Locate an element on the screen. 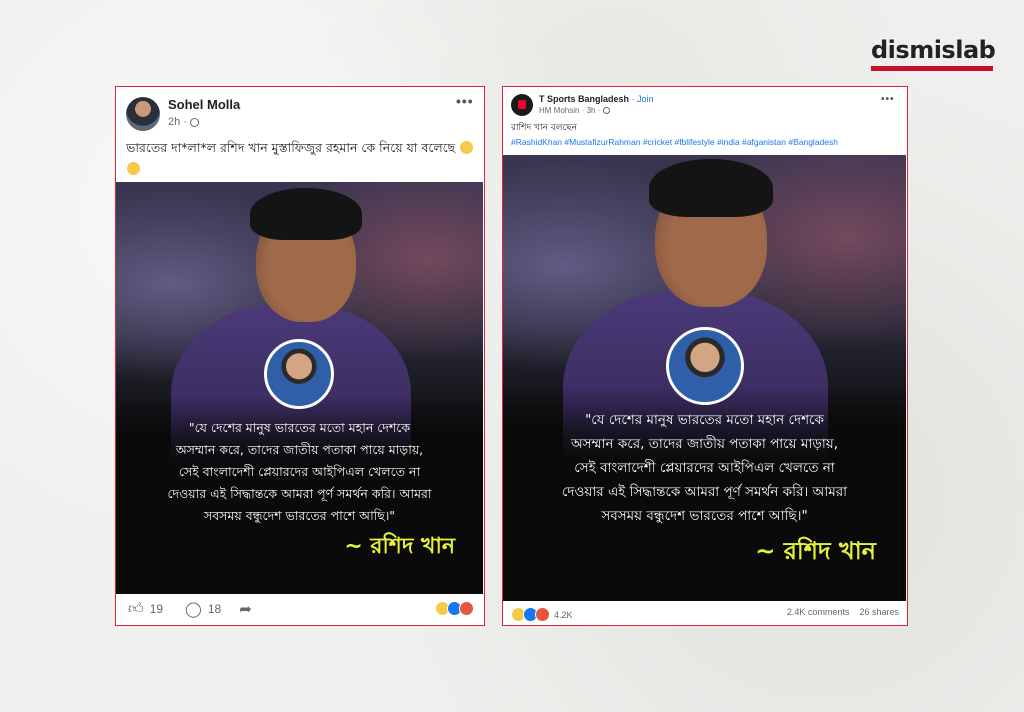 The image size is (1024, 712). reaction-summary is located at coordinates (454, 608).